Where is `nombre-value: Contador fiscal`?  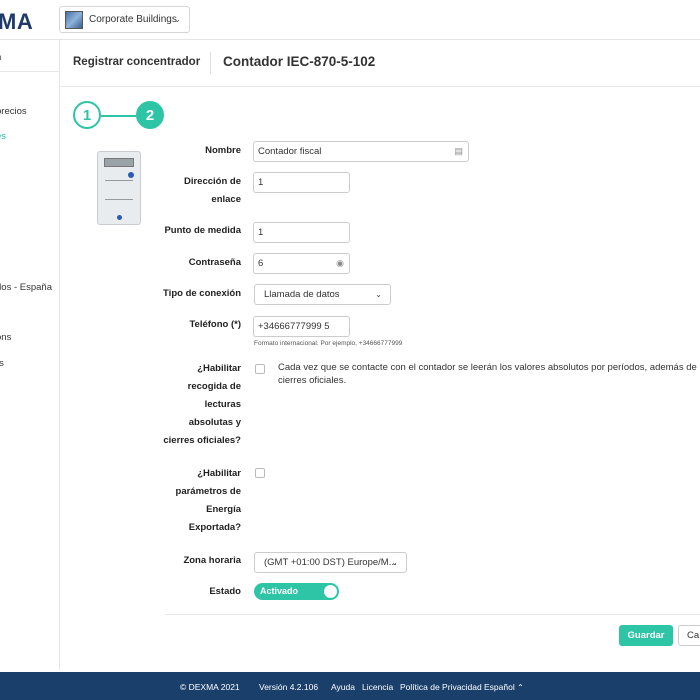
nombre-value: Contador fiscal is located at coordinates (290, 151).